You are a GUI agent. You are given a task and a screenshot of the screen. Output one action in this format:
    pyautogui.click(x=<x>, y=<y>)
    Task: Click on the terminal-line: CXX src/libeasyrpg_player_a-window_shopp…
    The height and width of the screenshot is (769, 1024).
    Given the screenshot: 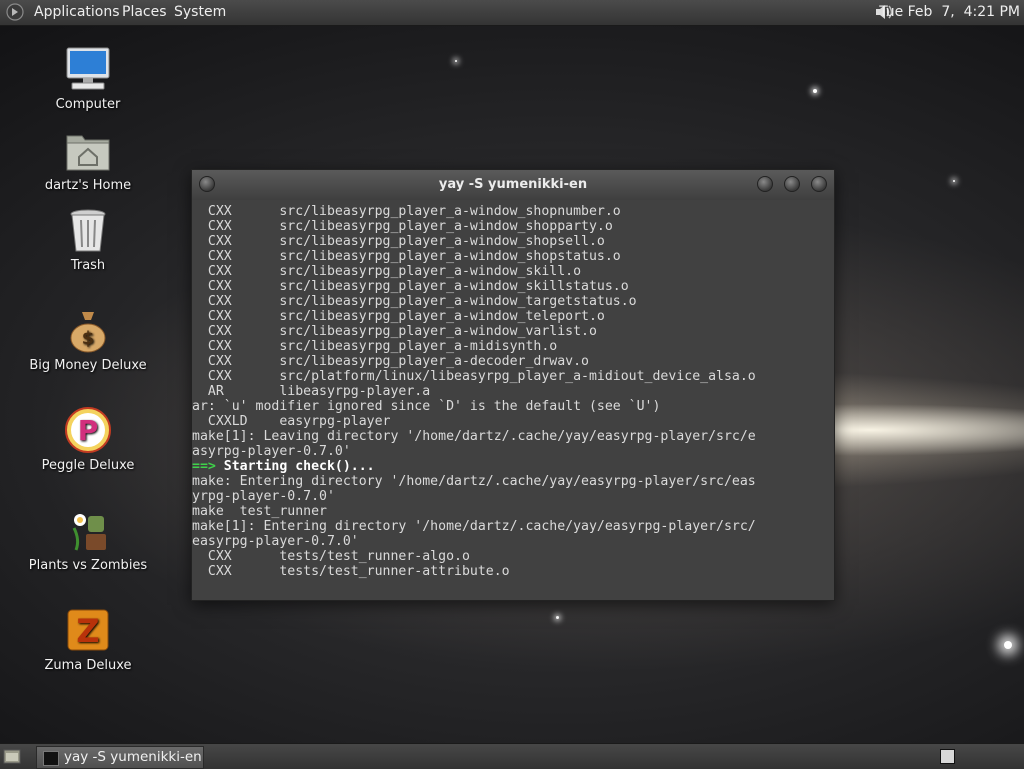 What is the action you would take?
    pyautogui.click(x=402, y=226)
    